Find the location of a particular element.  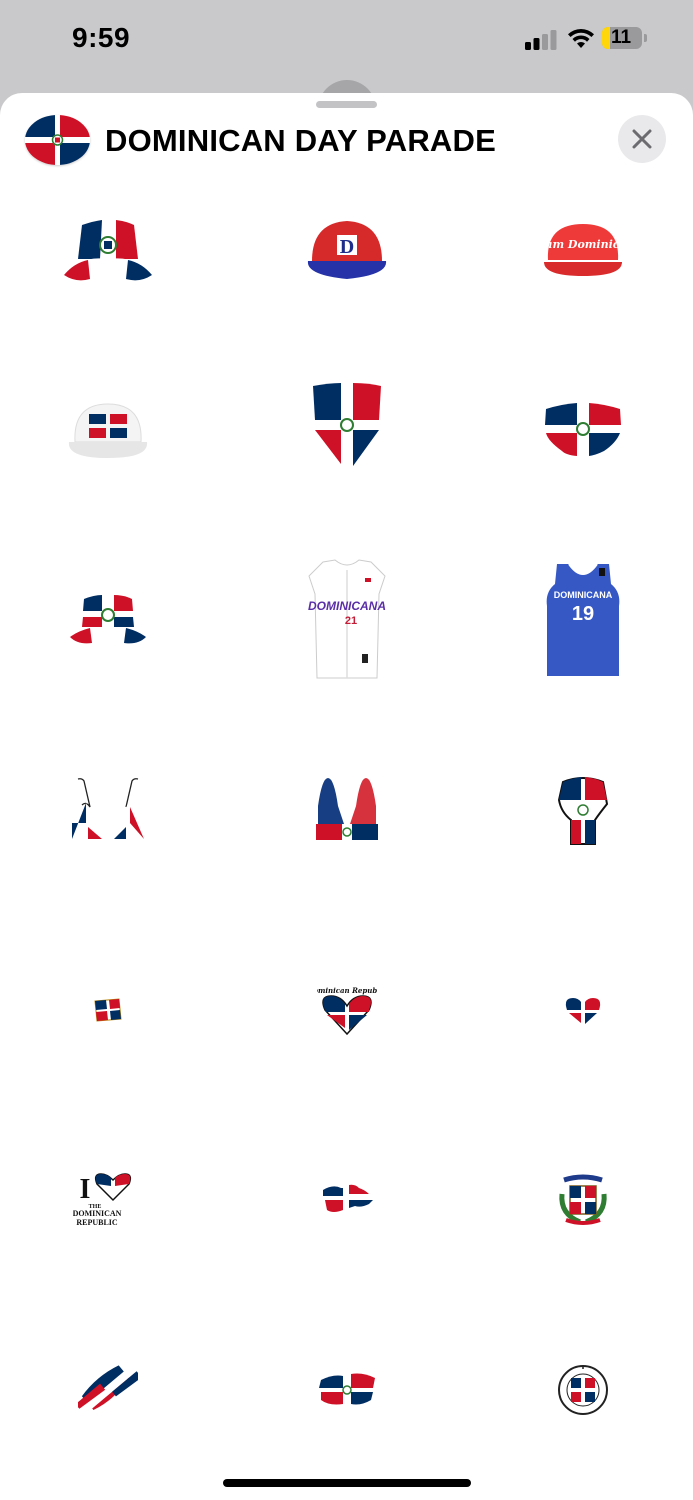

caption-dominican: DOMINICAN is located at coordinates (97, 1213).